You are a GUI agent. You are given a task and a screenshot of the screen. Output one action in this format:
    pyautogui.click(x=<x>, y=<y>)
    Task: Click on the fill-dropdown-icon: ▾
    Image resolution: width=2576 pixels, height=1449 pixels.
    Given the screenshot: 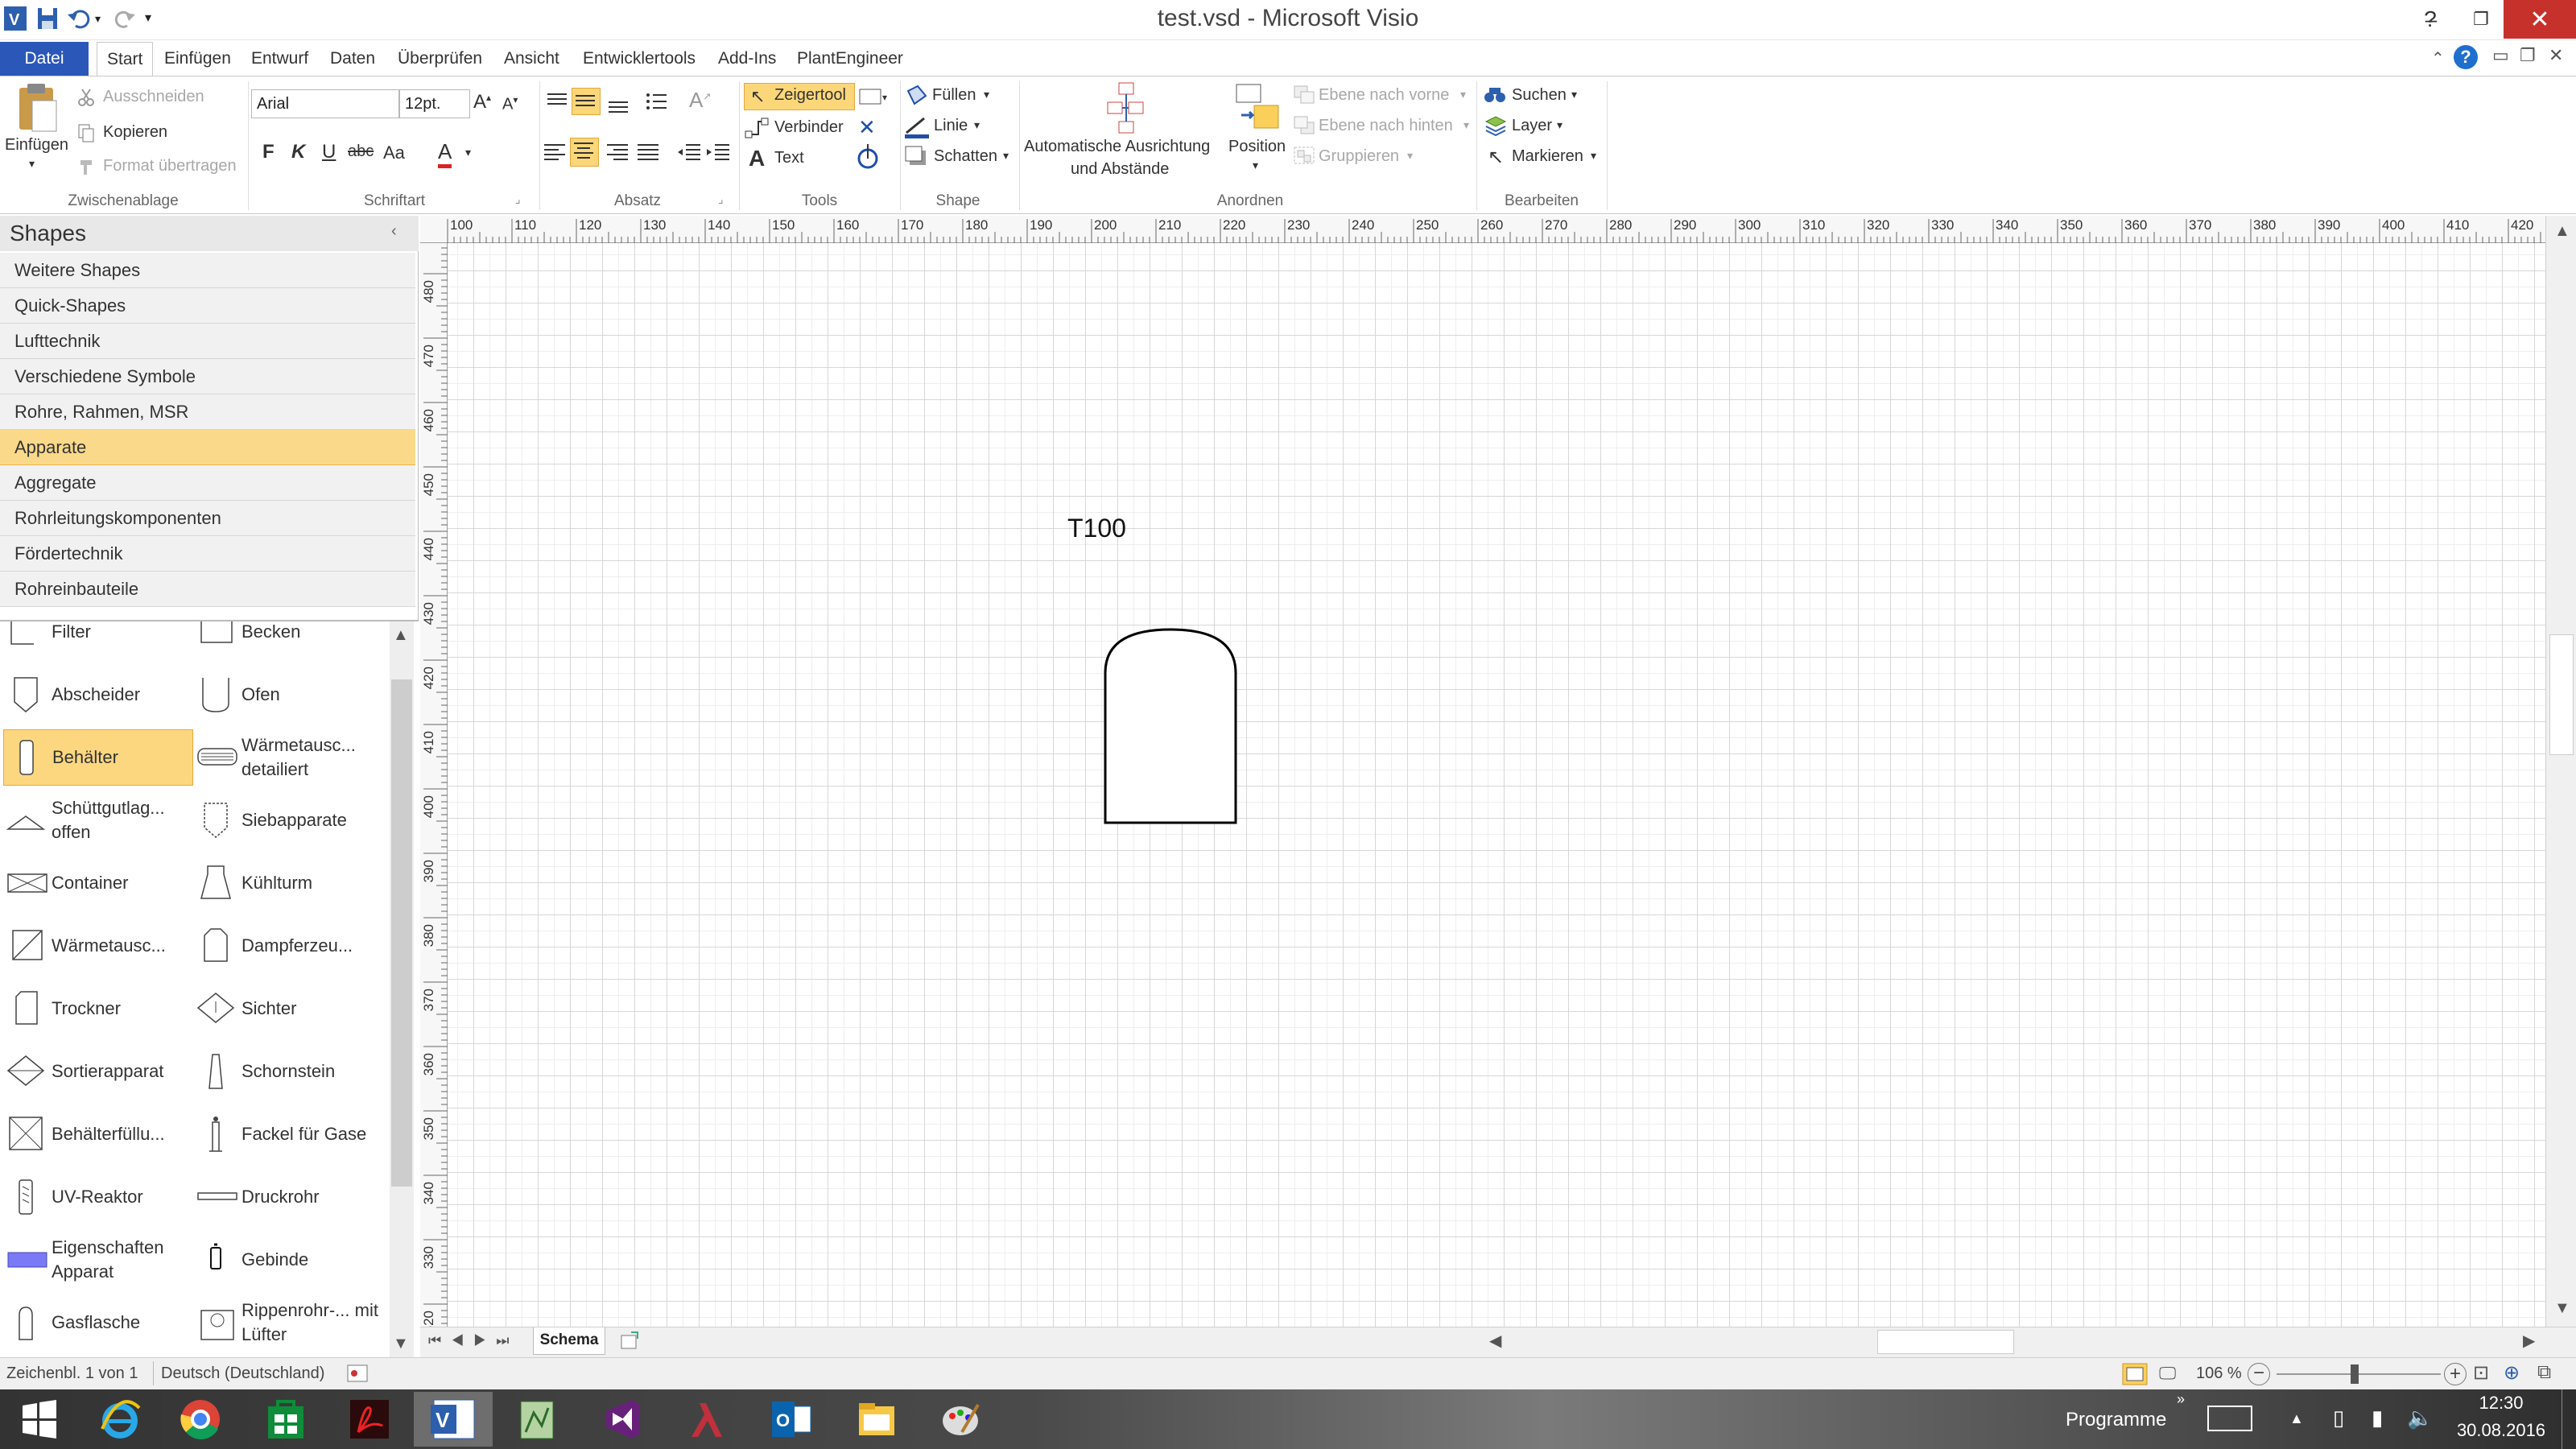 What is the action you would take?
    pyautogui.click(x=986, y=94)
    